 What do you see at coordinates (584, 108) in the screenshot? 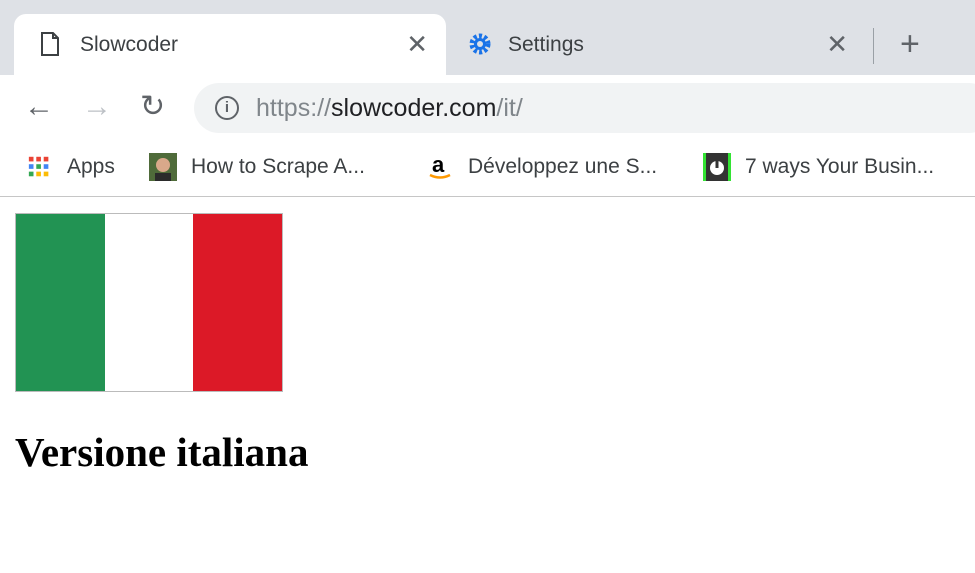
I see `address-bar: i https://slowcoder.com/it/` at bounding box center [584, 108].